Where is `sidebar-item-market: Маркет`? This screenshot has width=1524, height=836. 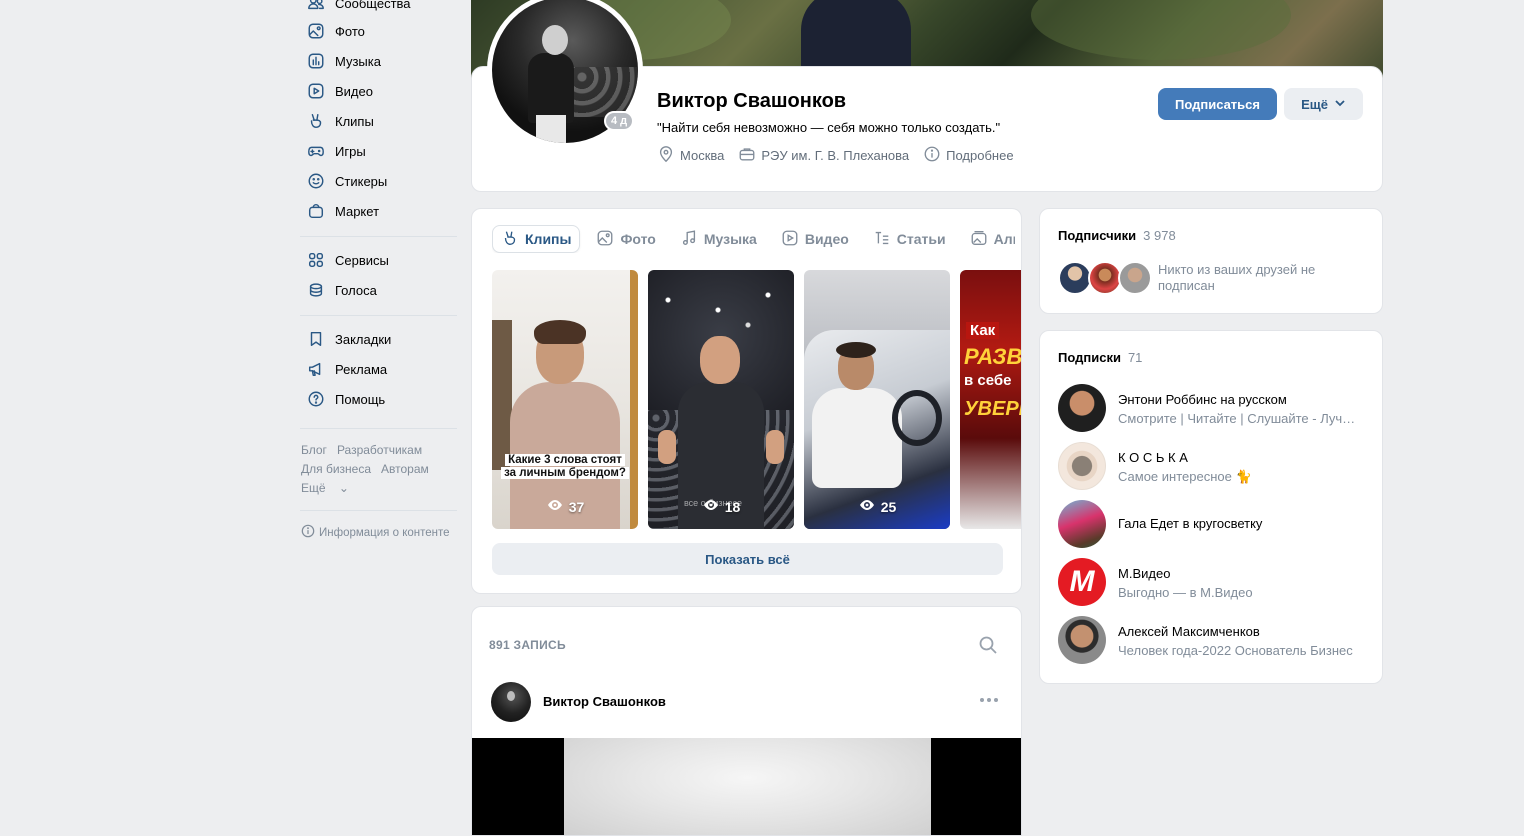
sidebar-item-market: Маркет is located at coordinates (342, 211).